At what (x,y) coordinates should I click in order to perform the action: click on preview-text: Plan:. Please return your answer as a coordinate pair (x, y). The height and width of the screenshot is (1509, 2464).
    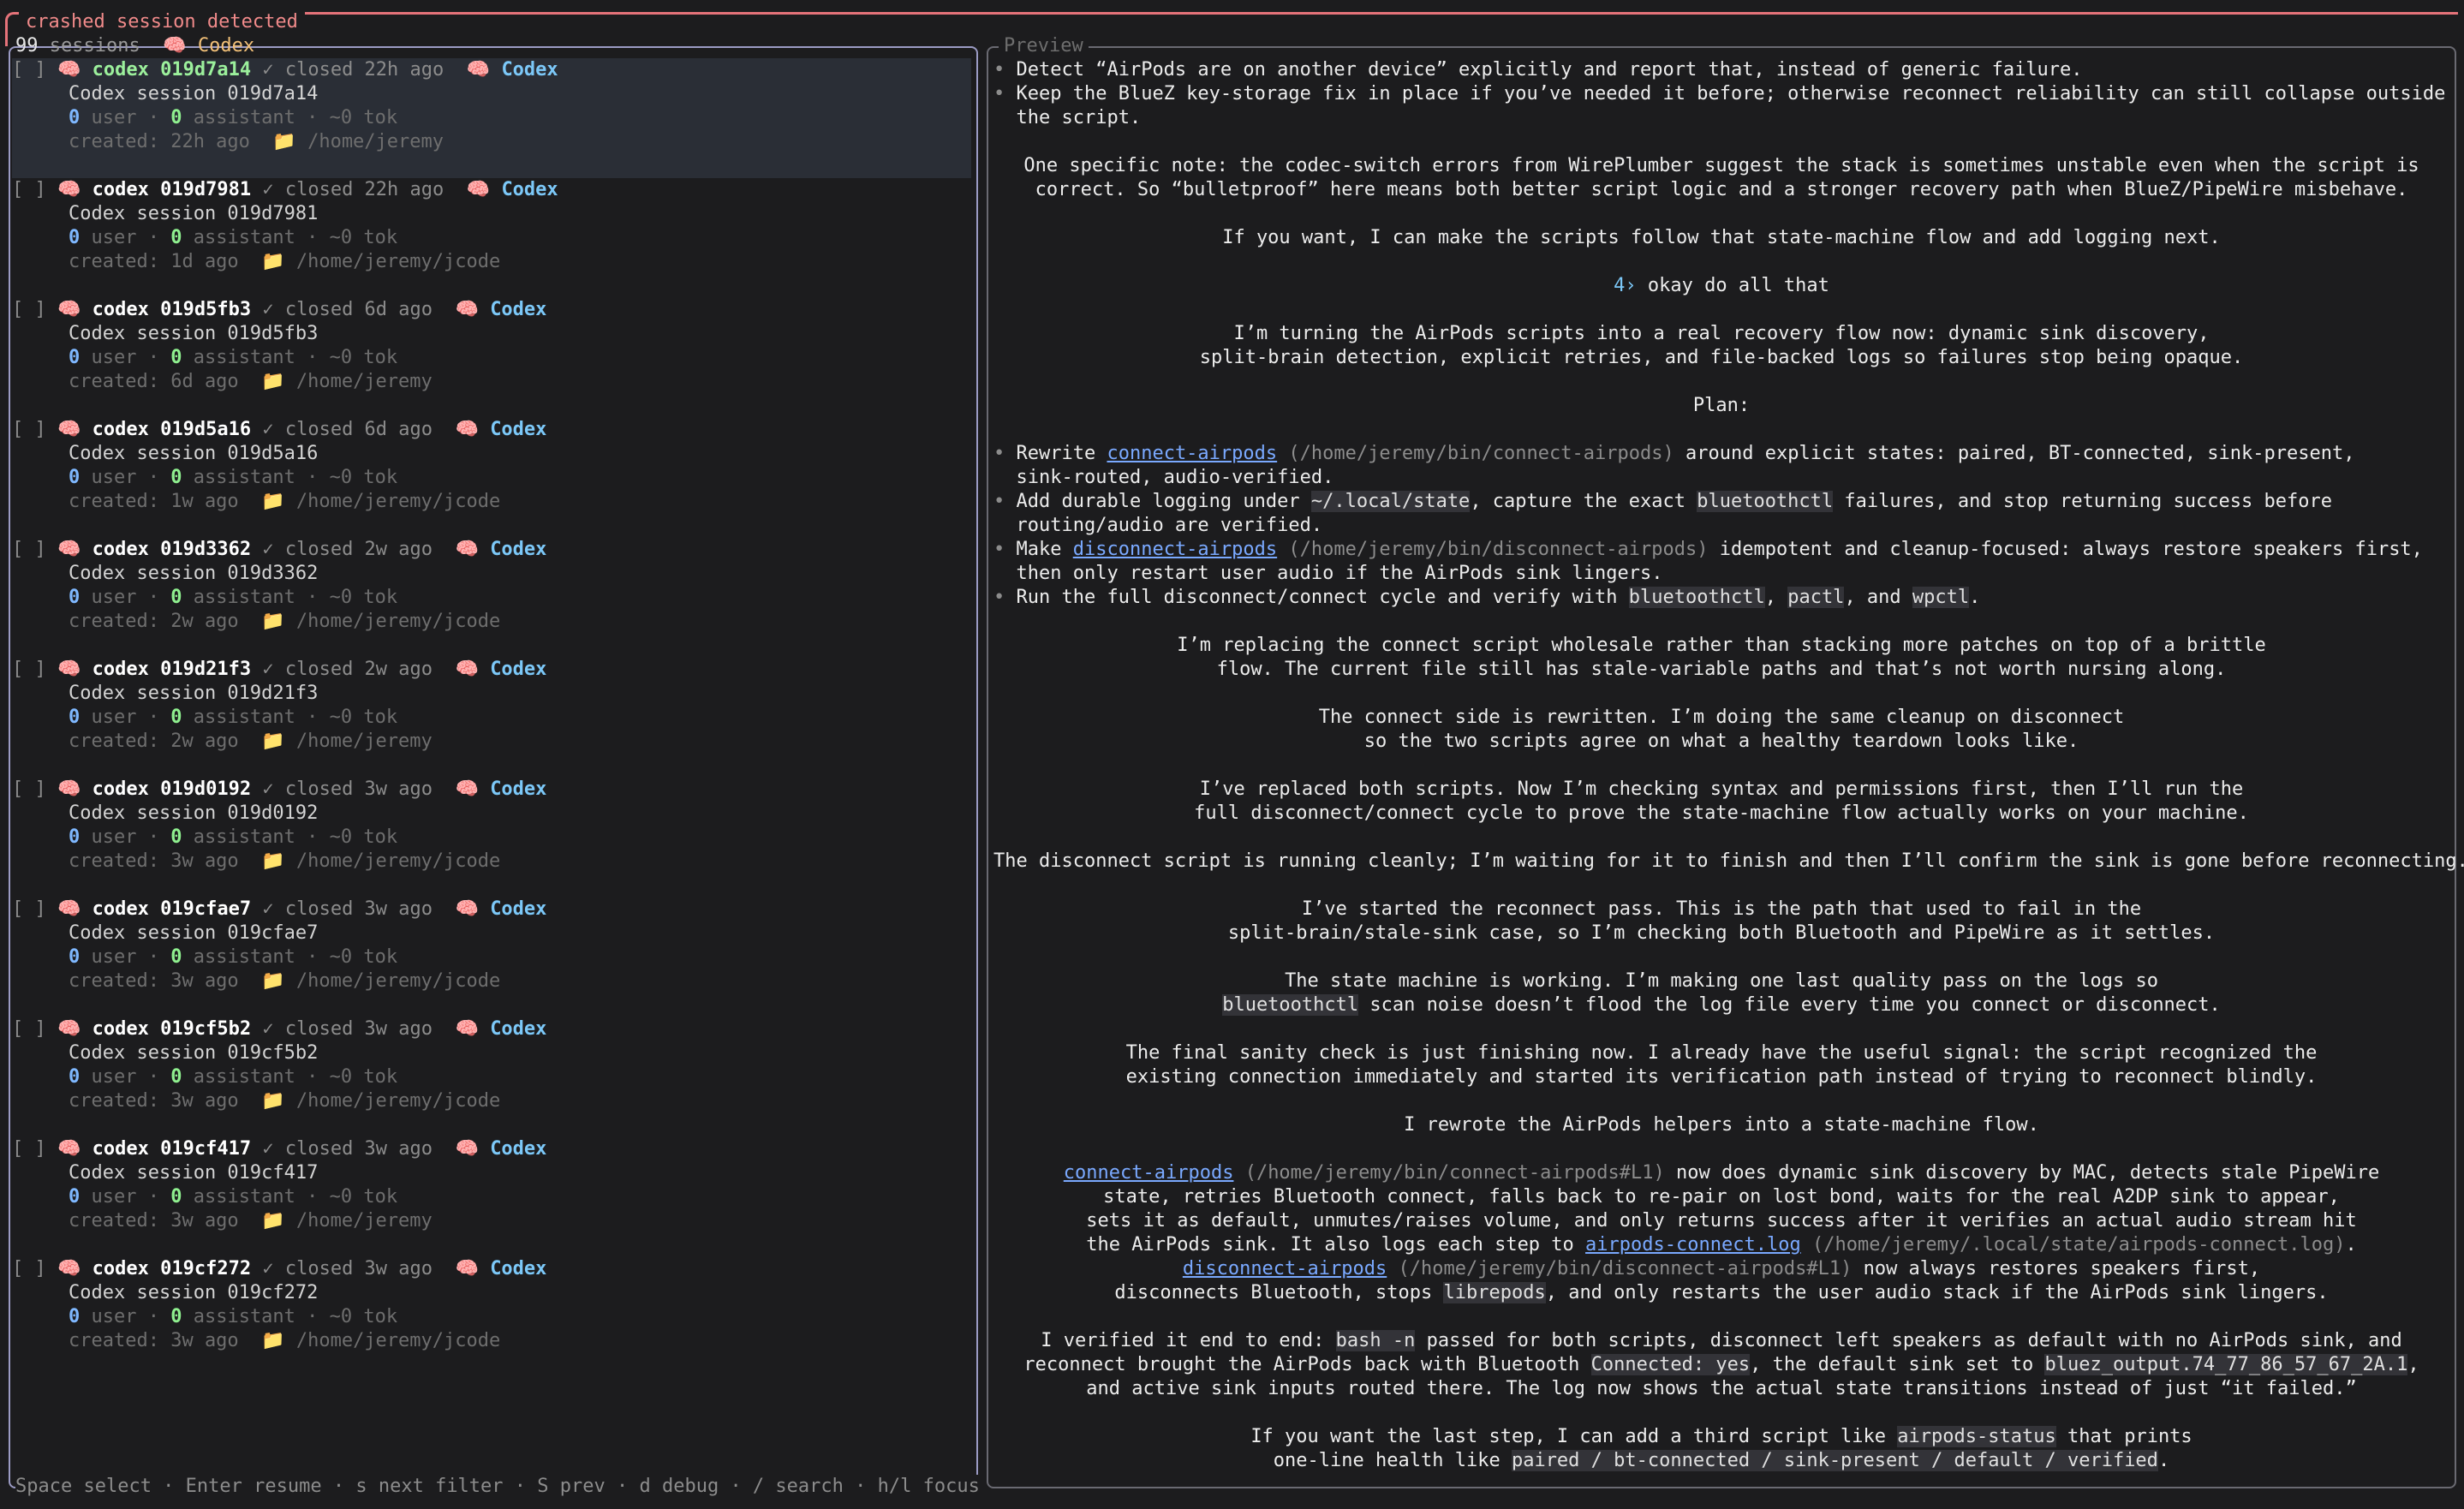
    Looking at the image, I should click on (1721, 406).